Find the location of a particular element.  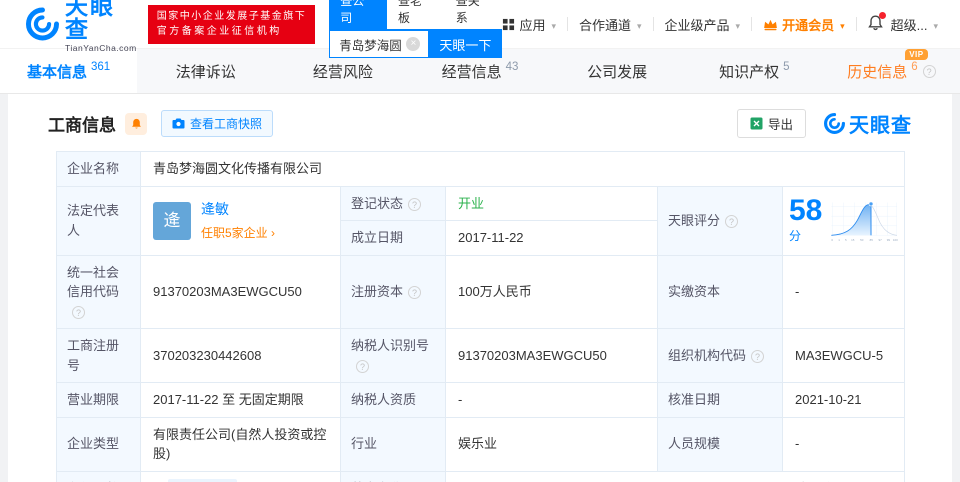

value-taxpayer-id: 91370203MA3EWGCU50 is located at coordinates (551, 355).